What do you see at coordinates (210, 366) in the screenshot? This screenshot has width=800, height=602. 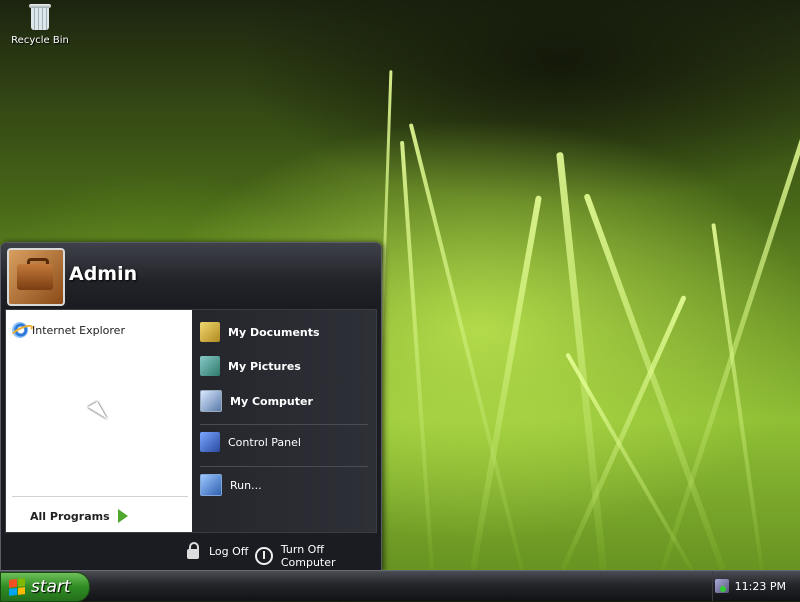 I see `my-pictures-icon` at bounding box center [210, 366].